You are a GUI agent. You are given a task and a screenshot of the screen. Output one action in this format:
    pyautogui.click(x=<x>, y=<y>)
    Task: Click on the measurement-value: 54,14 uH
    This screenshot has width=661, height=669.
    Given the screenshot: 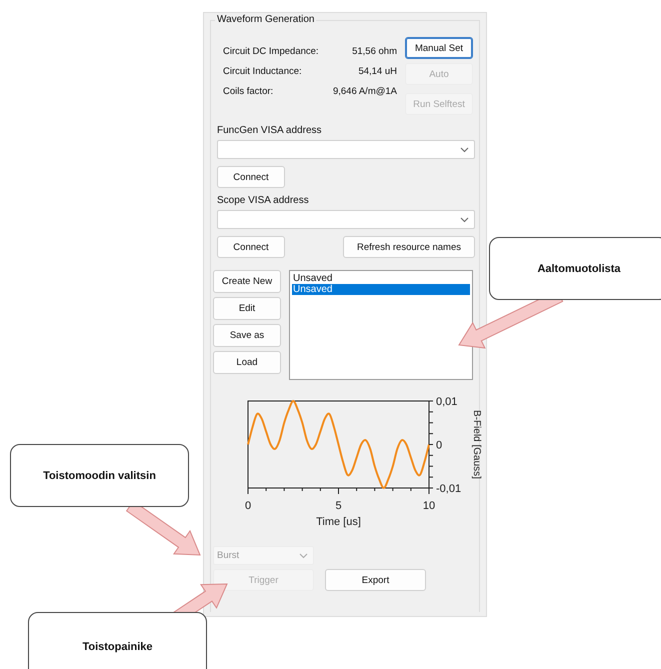 What is the action you would take?
    pyautogui.click(x=377, y=71)
    